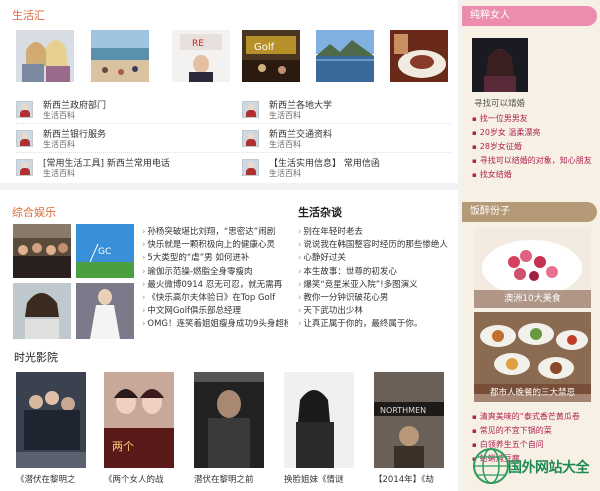 This screenshot has height=491, width=600. I want to click on entry-item: 新西兰交通资料 生活百科, so click(347, 139).